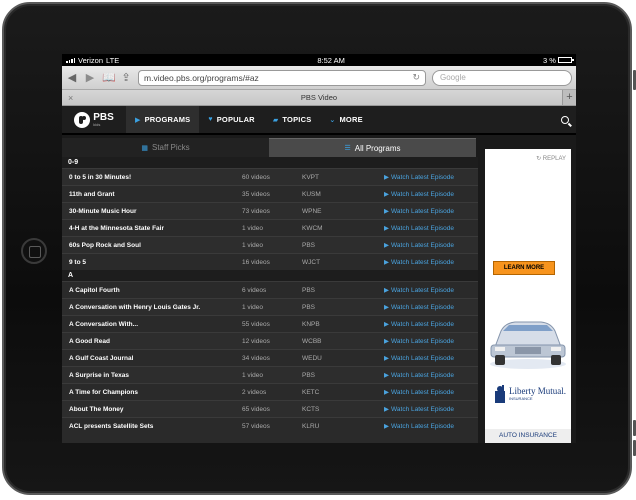  Describe the element at coordinates (297, 119) in the screenshot. I see `nav-topics-label: TOPICS` at that location.